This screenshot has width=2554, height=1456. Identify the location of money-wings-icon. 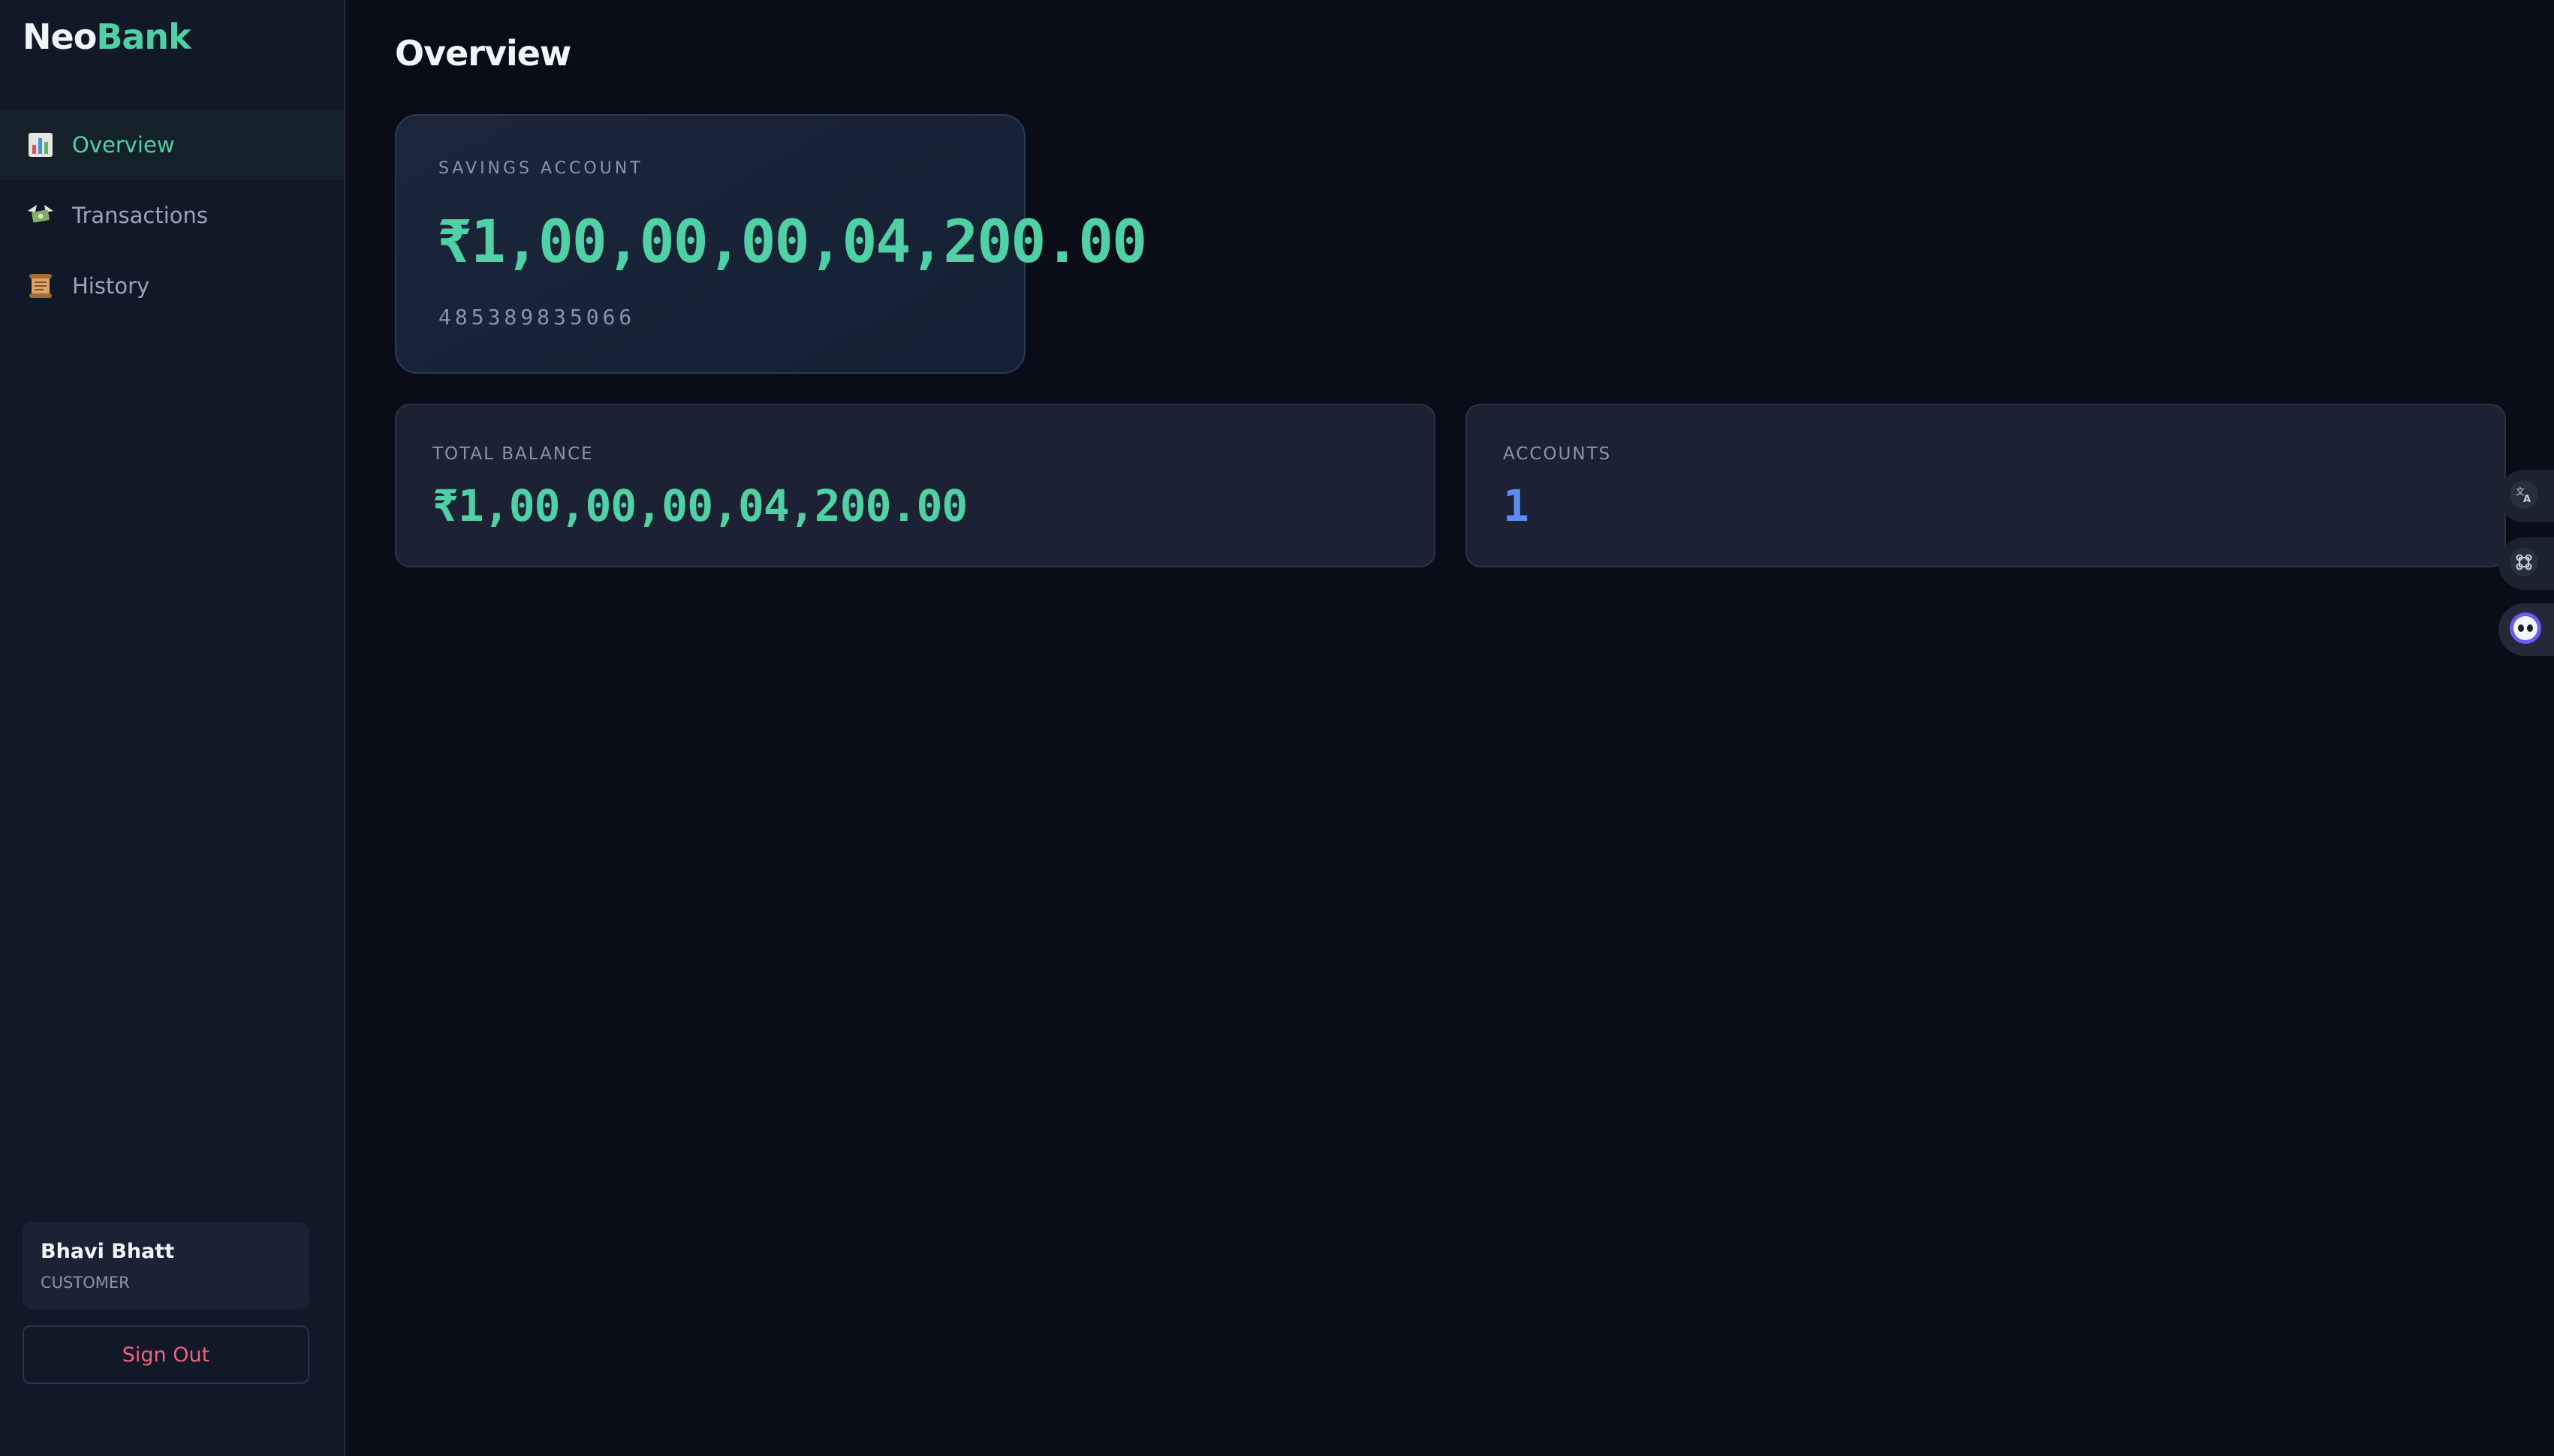
(41, 215).